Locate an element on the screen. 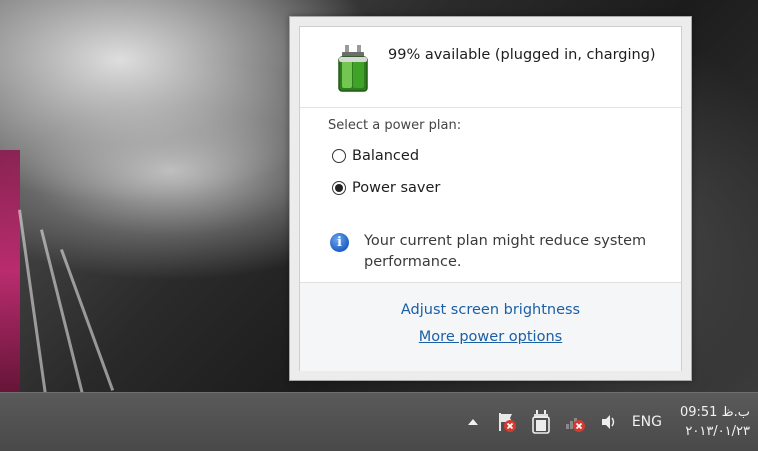  petal-streak is located at coordinates (87, 319).